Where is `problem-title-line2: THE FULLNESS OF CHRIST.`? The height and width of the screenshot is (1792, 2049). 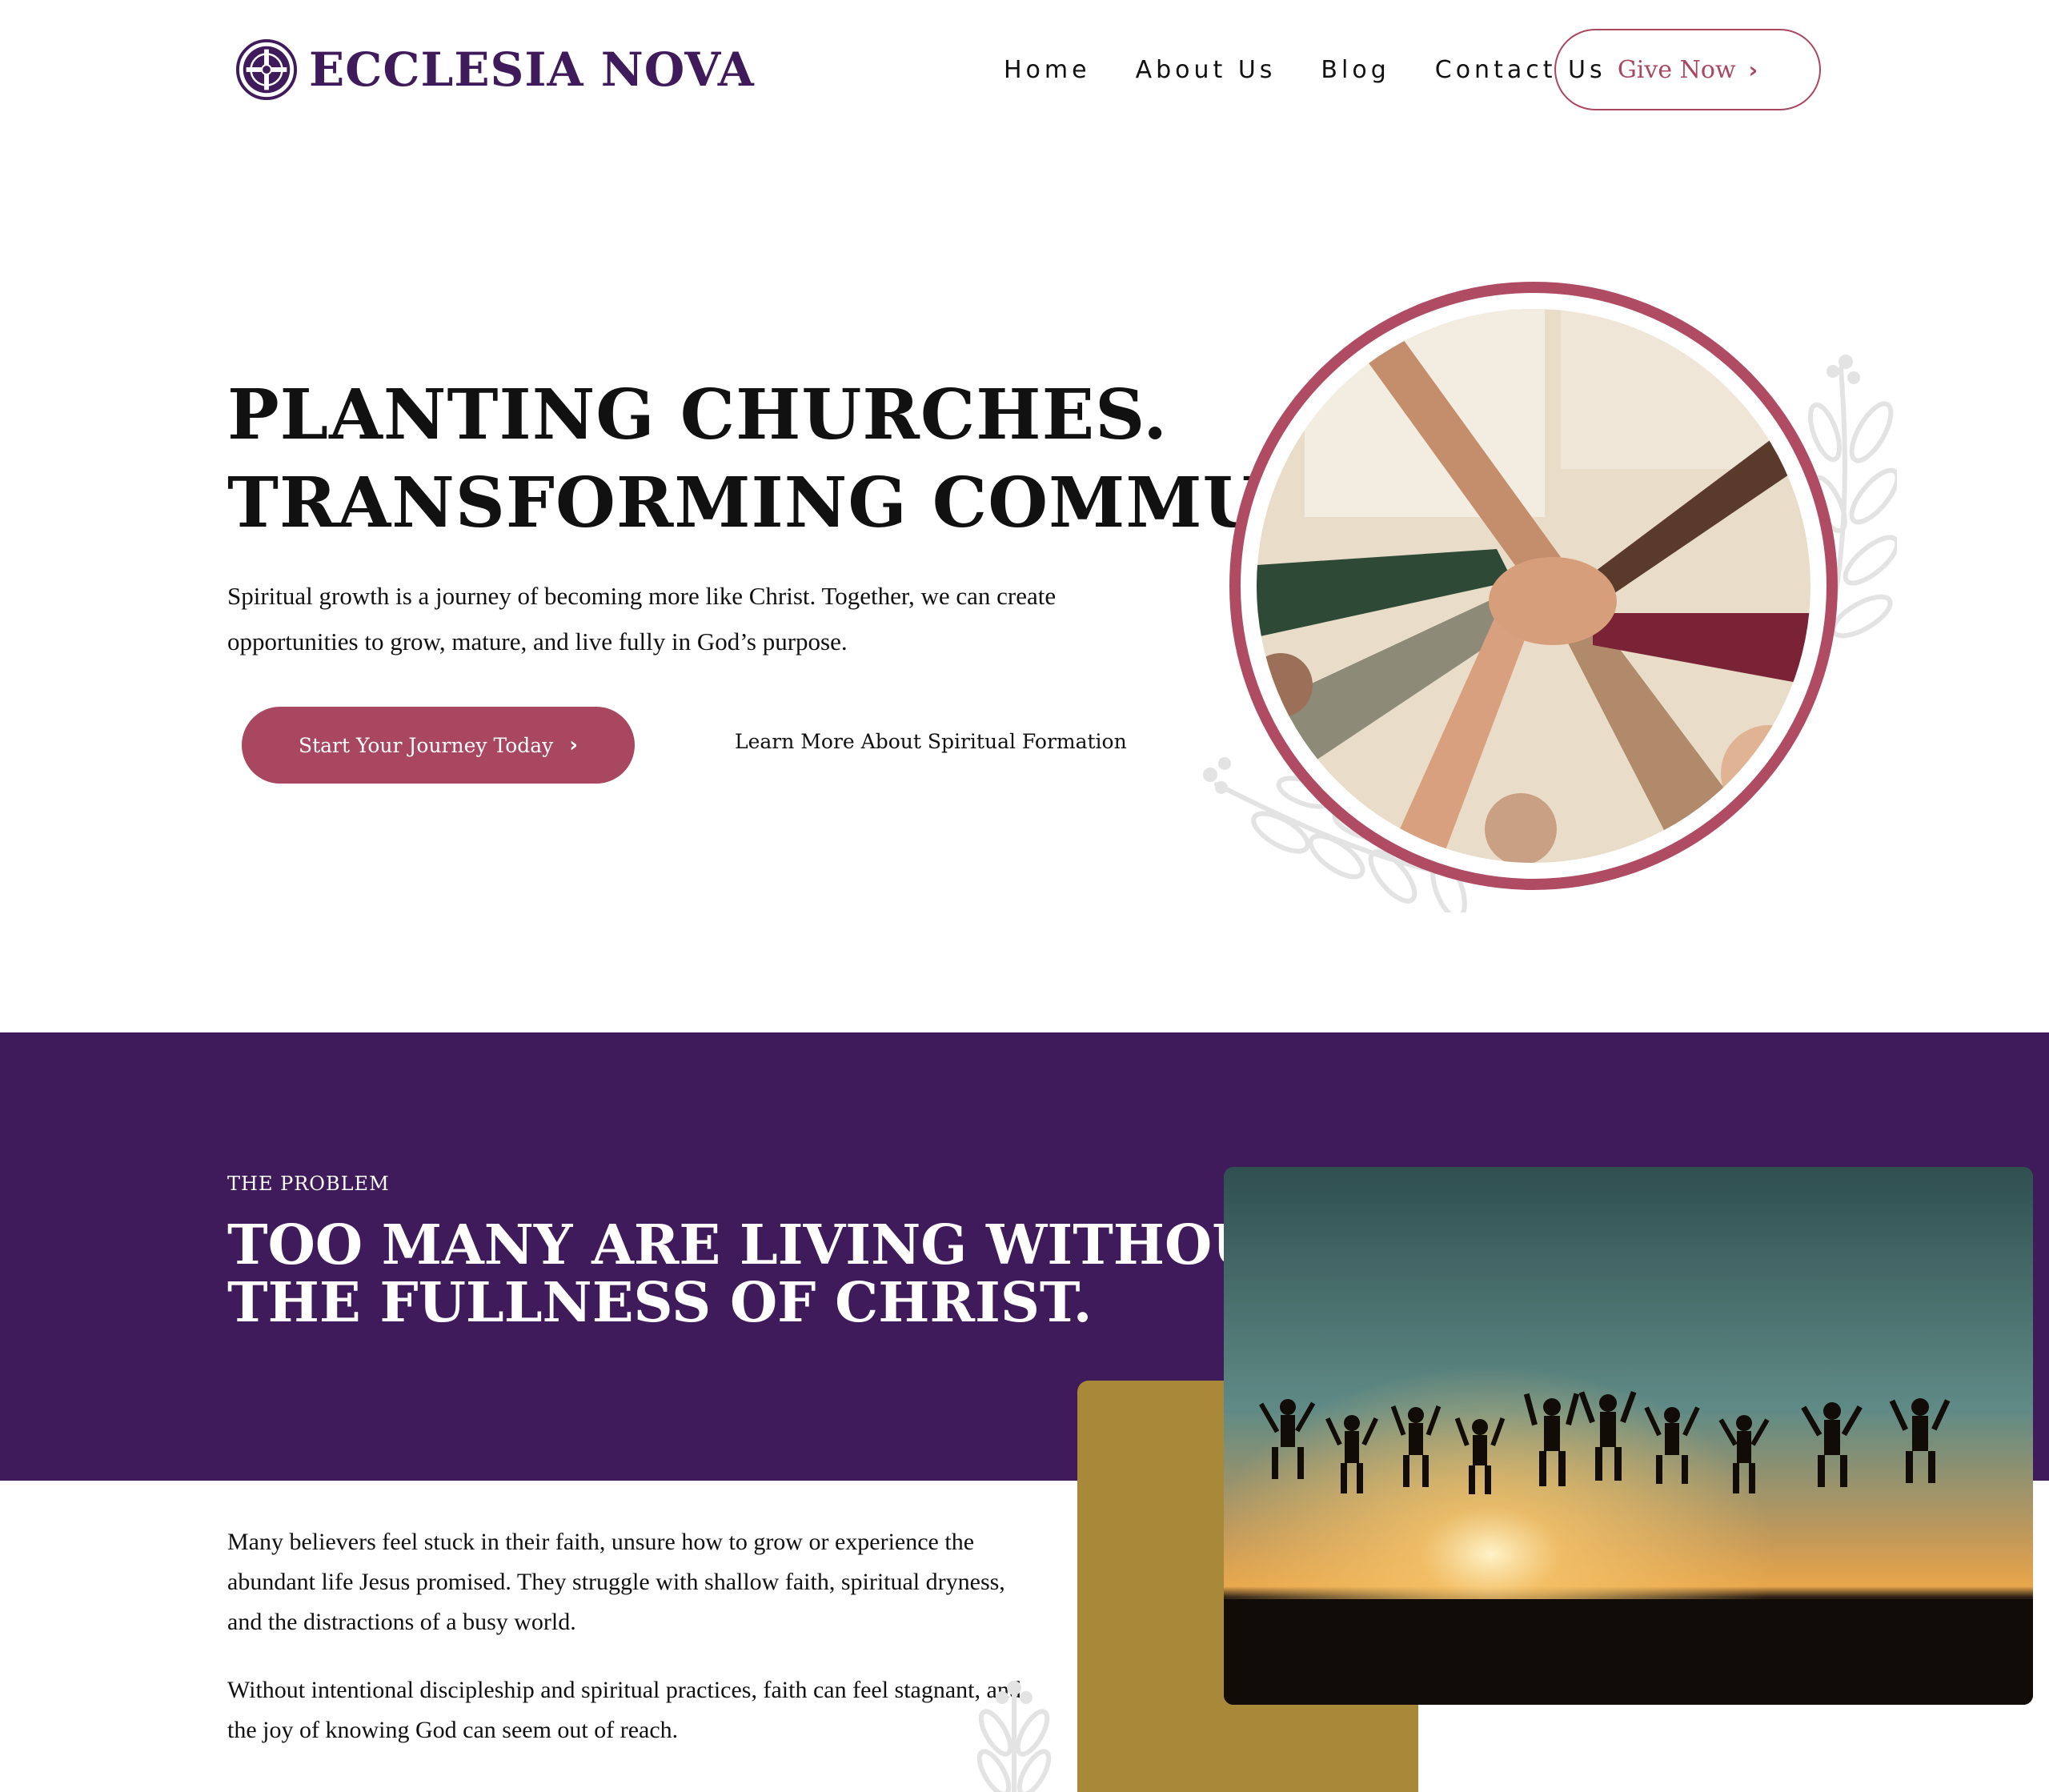
problem-title-line2: THE FULLNESS OF CHRIST. is located at coordinates (660, 1303).